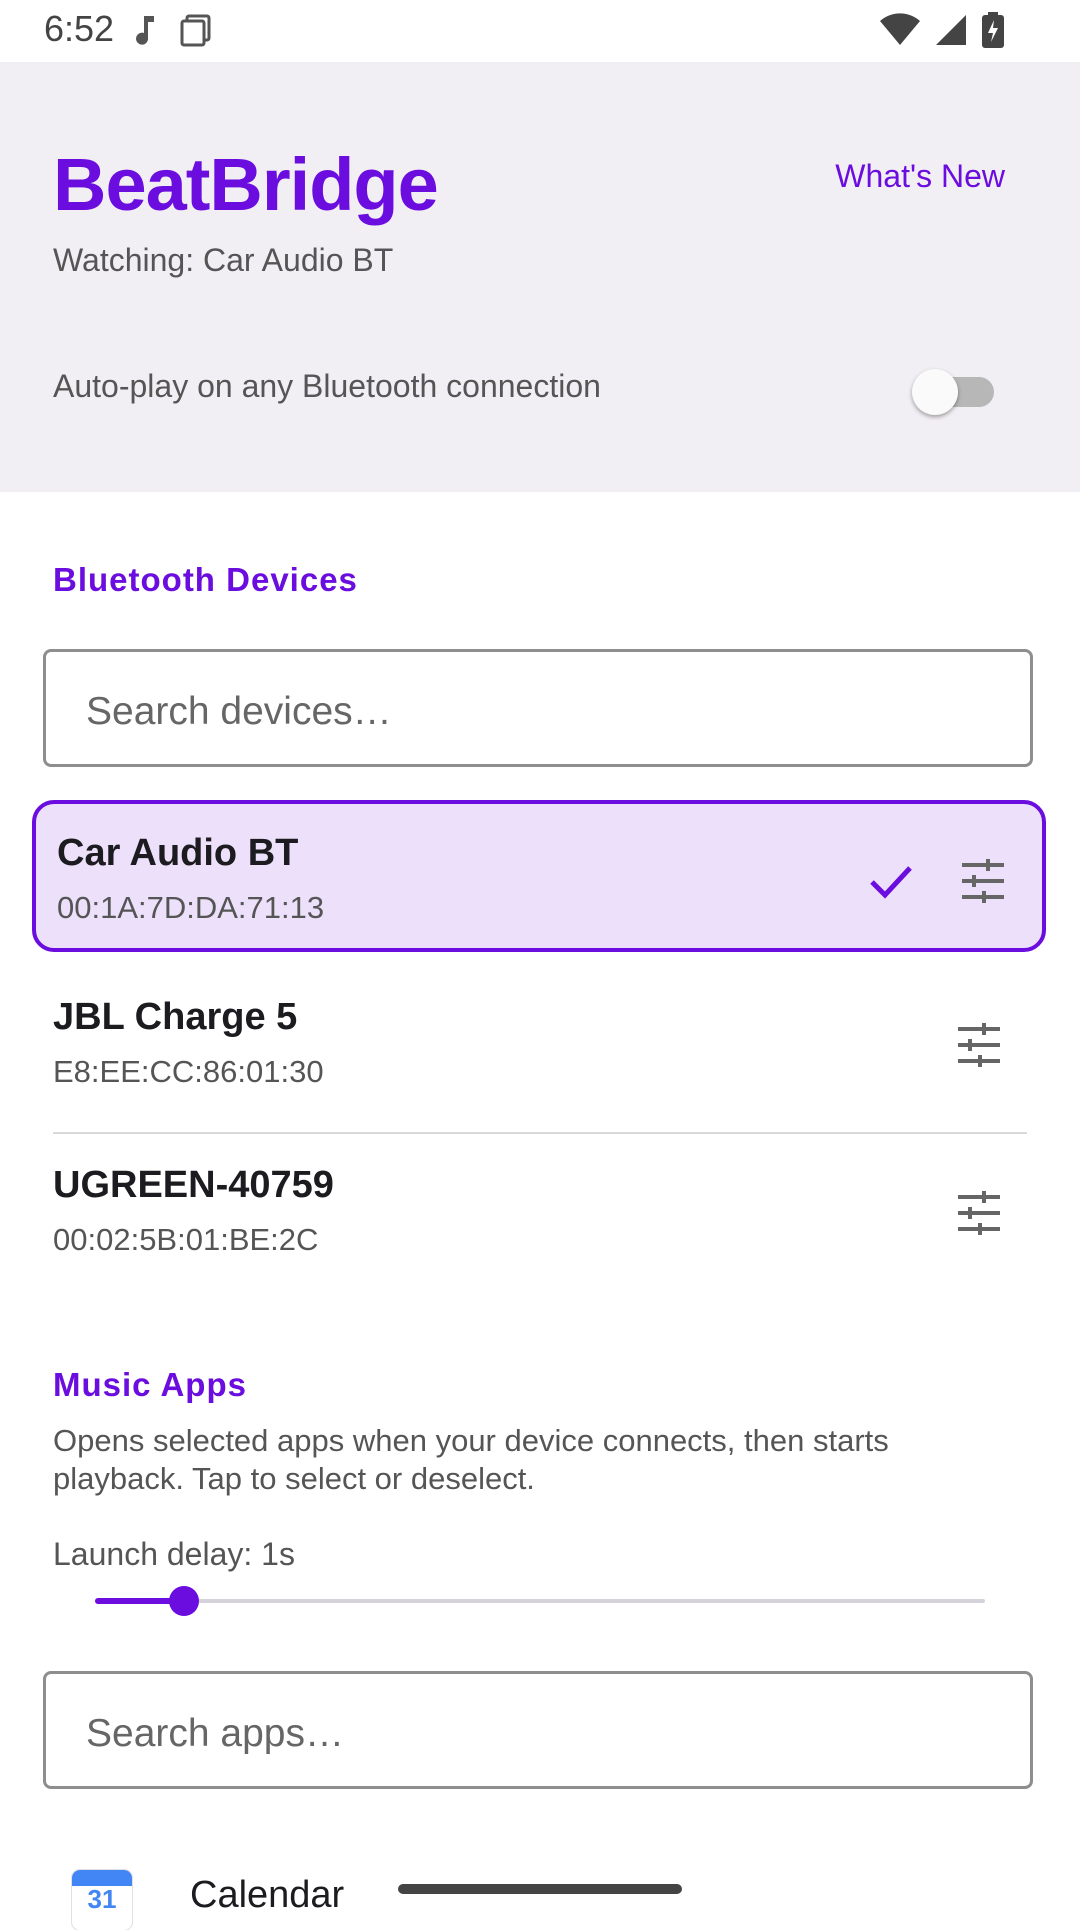  I want to click on app-row-calendar: 31 Calendar, so click(552, 1898).